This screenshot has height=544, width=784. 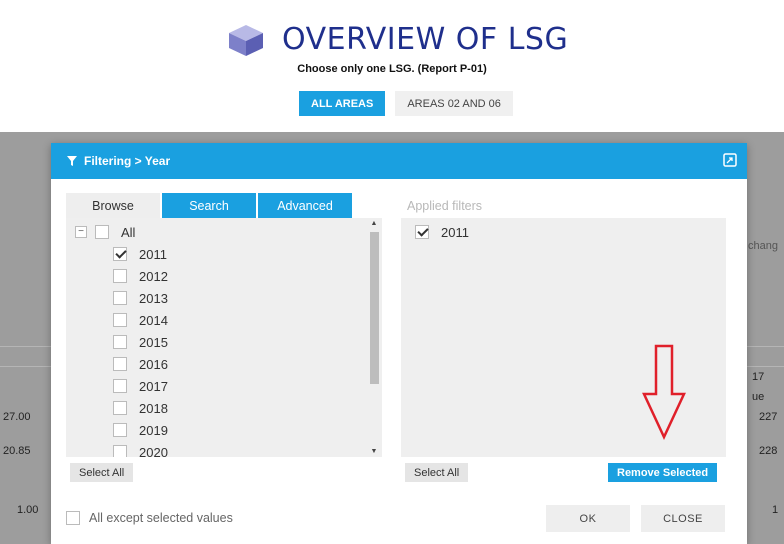 What do you see at coordinates (374, 308) in the screenshot?
I see `scroll-thumb` at bounding box center [374, 308].